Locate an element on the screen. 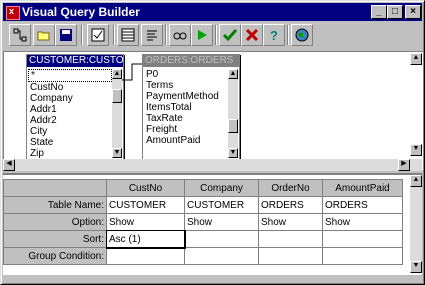  field-item: Terms is located at coordinates (186, 85).